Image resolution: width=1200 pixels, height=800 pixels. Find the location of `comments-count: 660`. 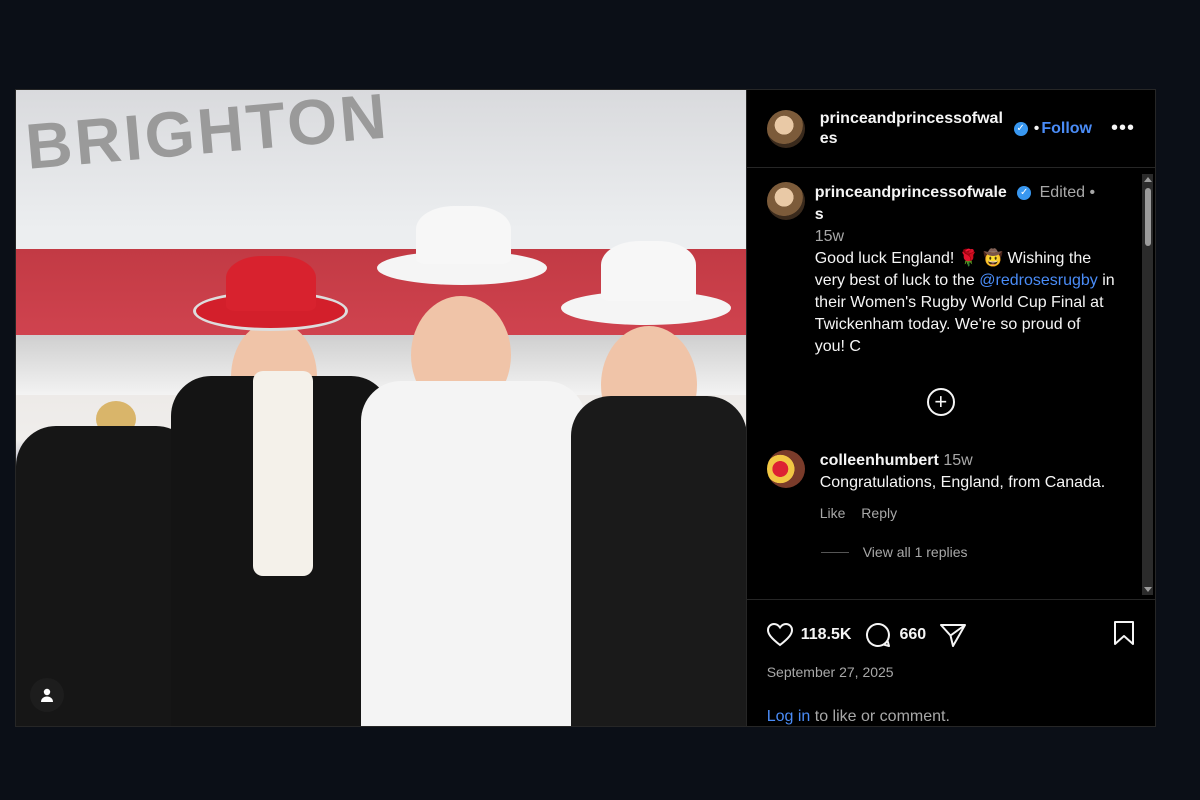

comments-count: 660 is located at coordinates (913, 634).